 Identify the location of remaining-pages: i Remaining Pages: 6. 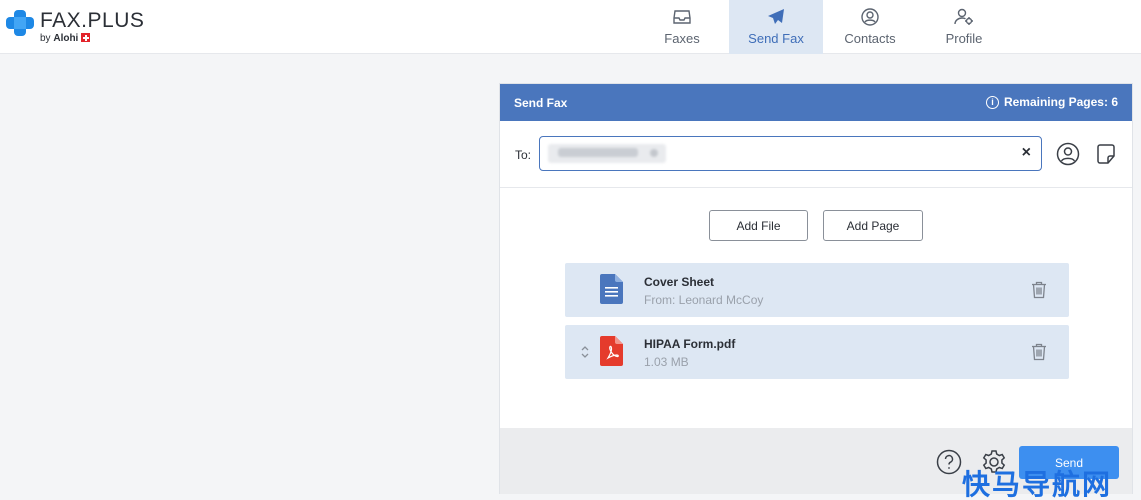
(1051, 102).